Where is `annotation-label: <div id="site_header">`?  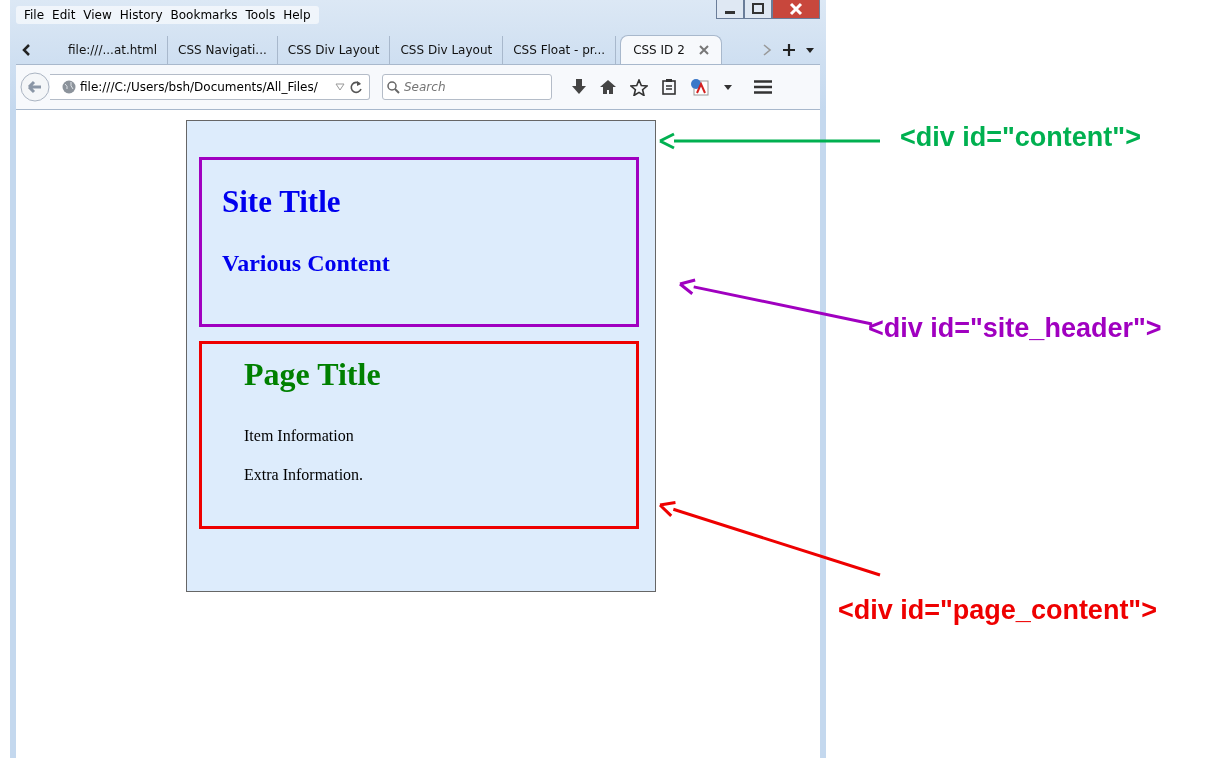 annotation-label: <div id="site_header"> is located at coordinates (1015, 328).